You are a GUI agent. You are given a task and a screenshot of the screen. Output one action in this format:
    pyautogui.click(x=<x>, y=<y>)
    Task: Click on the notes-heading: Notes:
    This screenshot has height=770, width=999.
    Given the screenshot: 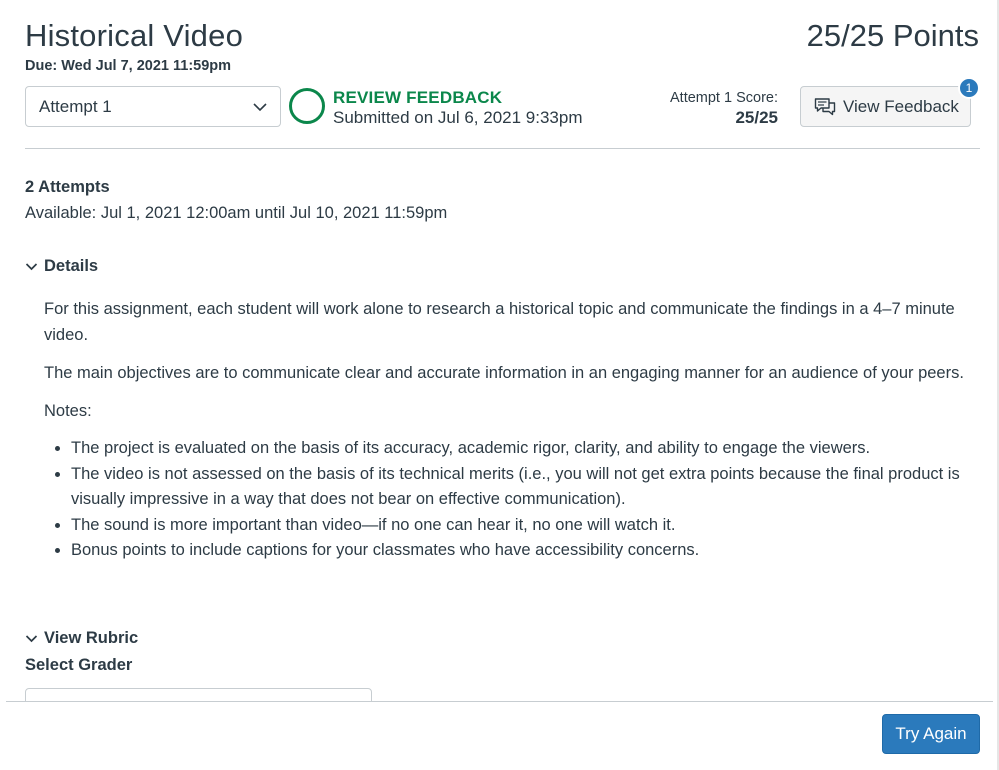 What is the action you would take?
    pyautogui.click(x=68, y=411)
    